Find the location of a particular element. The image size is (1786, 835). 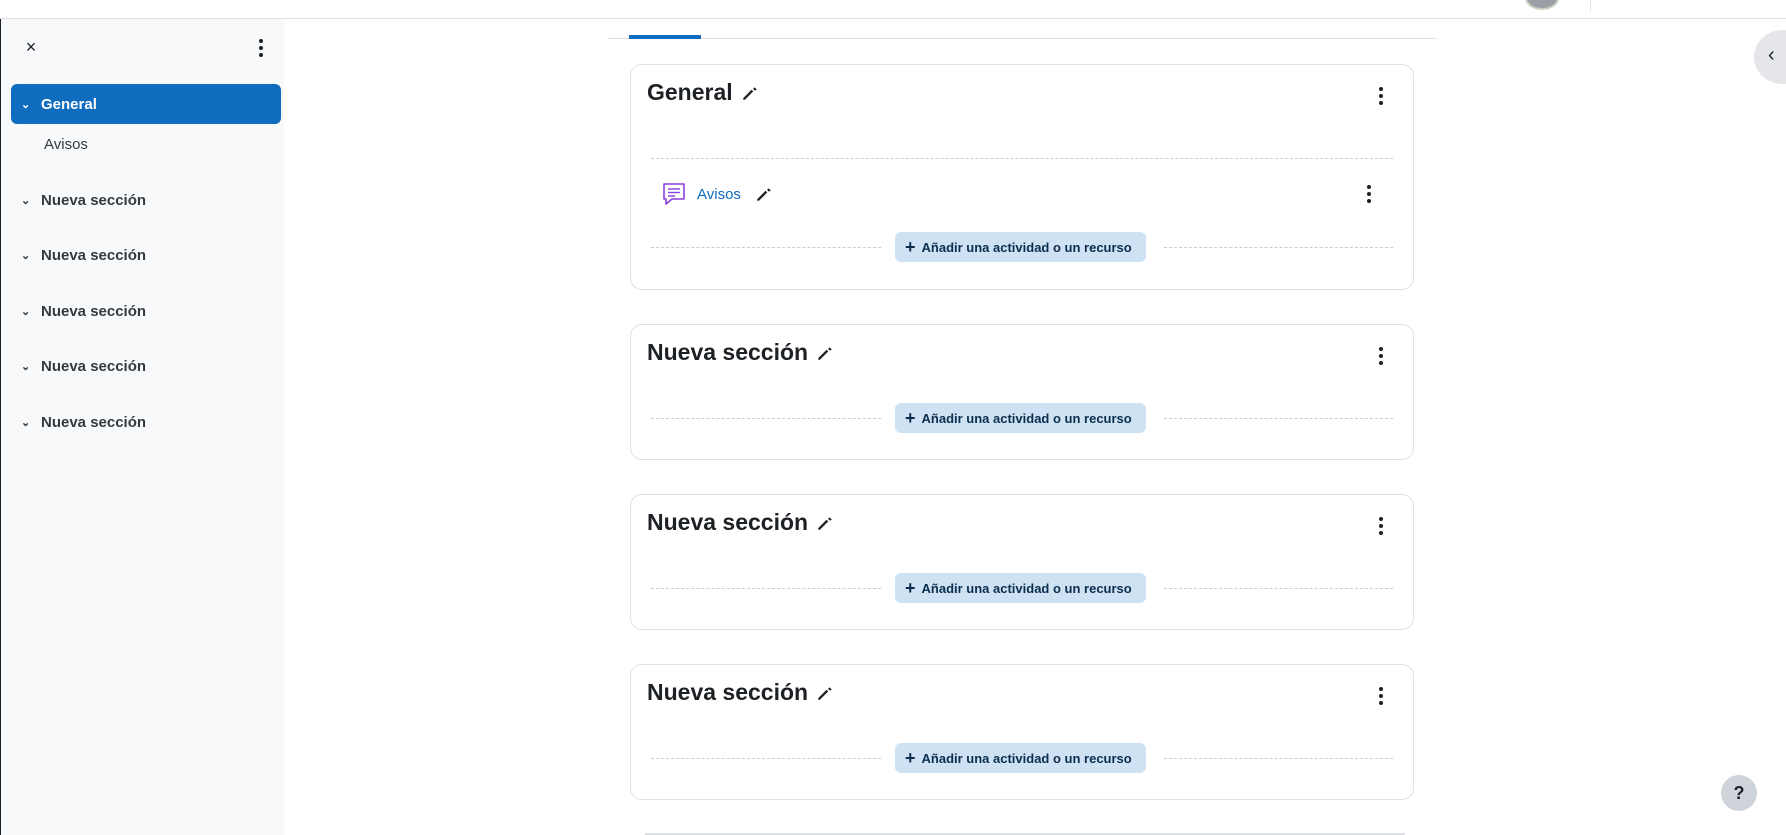

course-index-section-2: ⌄ Nueva sección is located at coordinates (146, 255).